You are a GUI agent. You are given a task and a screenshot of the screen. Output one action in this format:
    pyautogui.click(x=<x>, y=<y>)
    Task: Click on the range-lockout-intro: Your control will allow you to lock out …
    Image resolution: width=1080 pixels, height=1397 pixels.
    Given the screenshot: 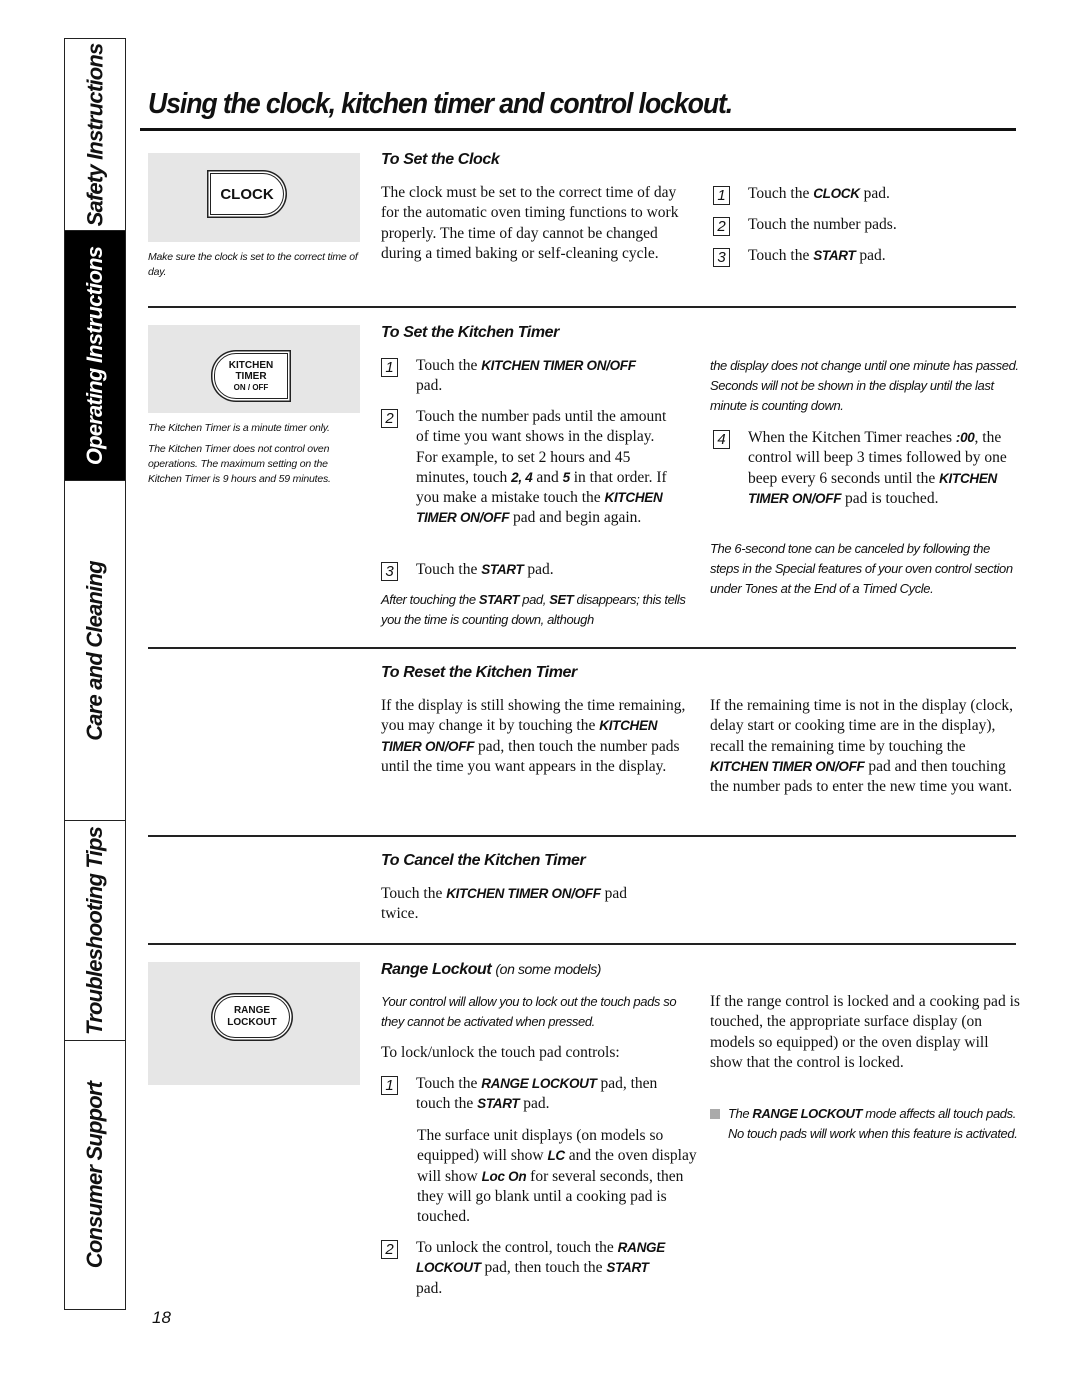 What is the action you would take?
    pyautogui.click(x=529, y=1011)
    